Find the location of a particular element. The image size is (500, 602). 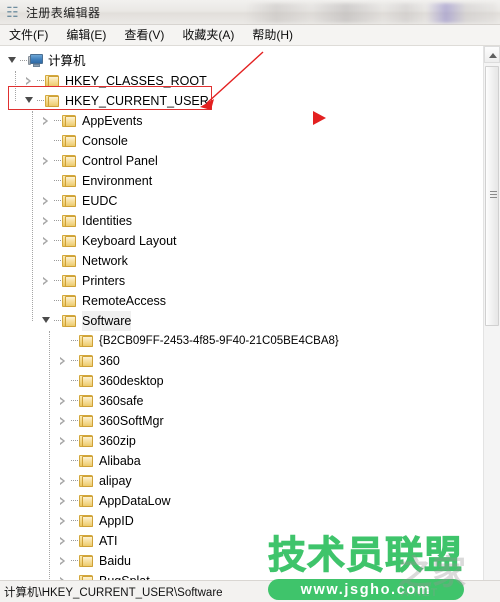

chevron-up-icon is located at coordinates (493, 55).